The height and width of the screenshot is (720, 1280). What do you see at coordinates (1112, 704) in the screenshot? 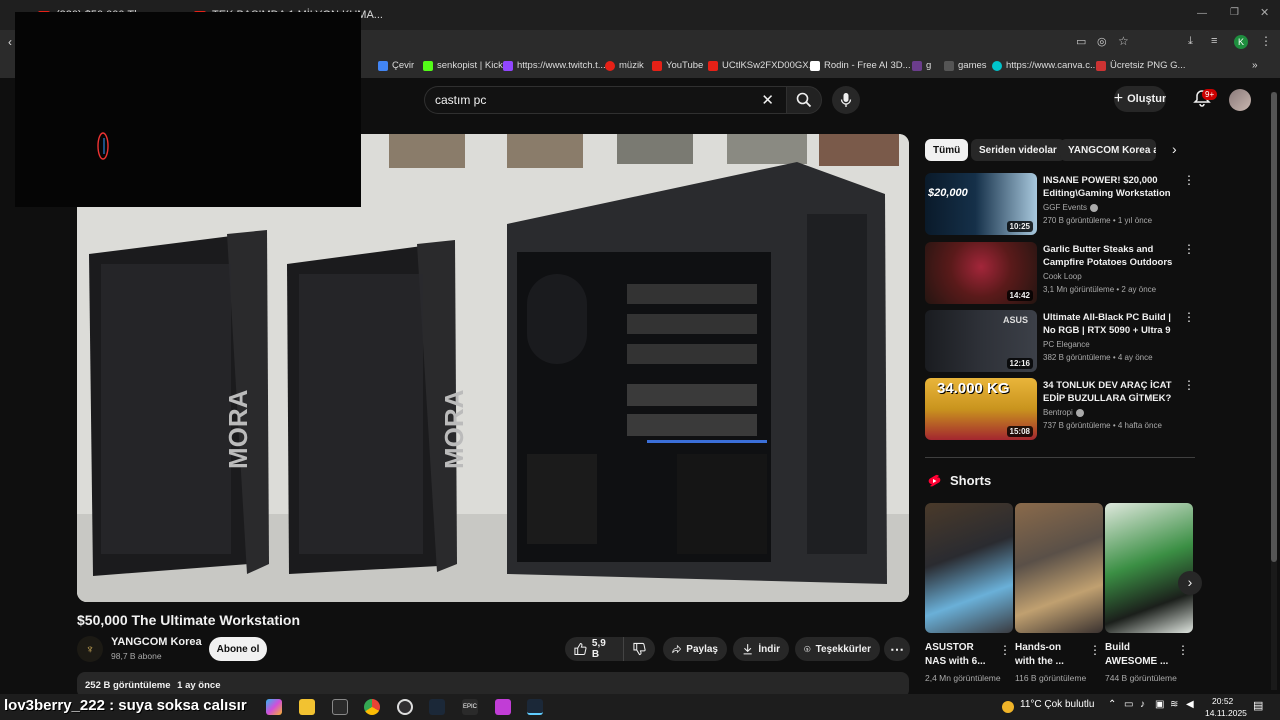
I see `tray-overflow-icon: ⌃` at bounding box center [1112, 704].